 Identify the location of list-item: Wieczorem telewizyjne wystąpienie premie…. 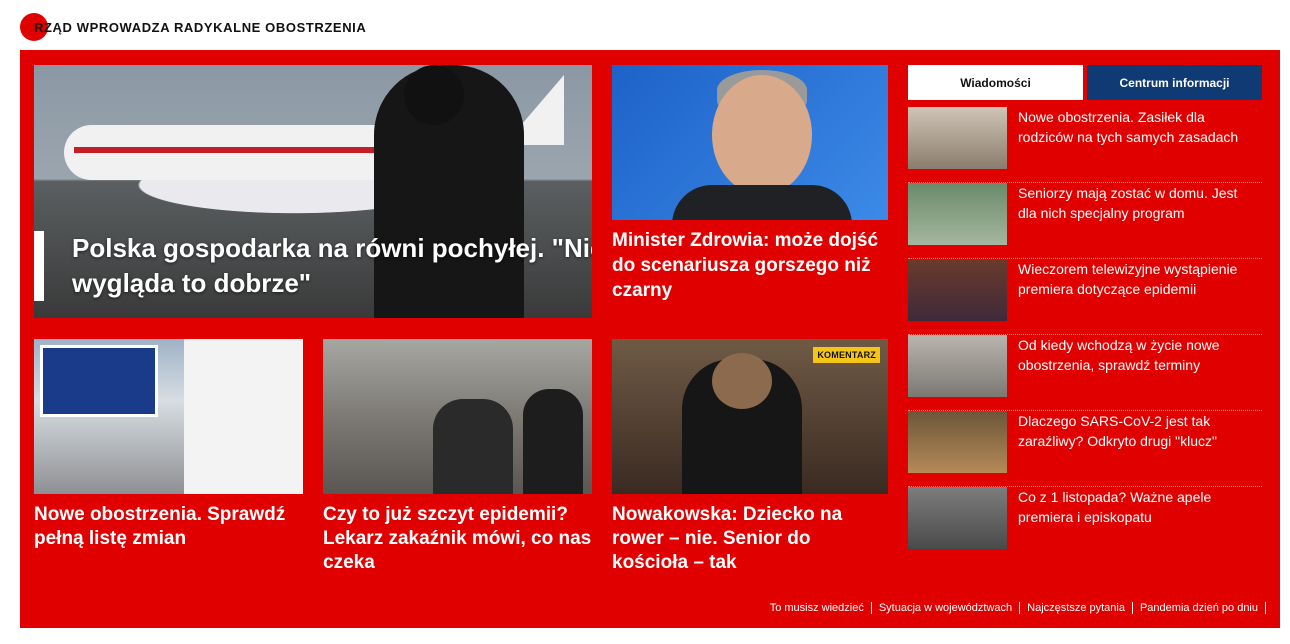
(1085, 297).